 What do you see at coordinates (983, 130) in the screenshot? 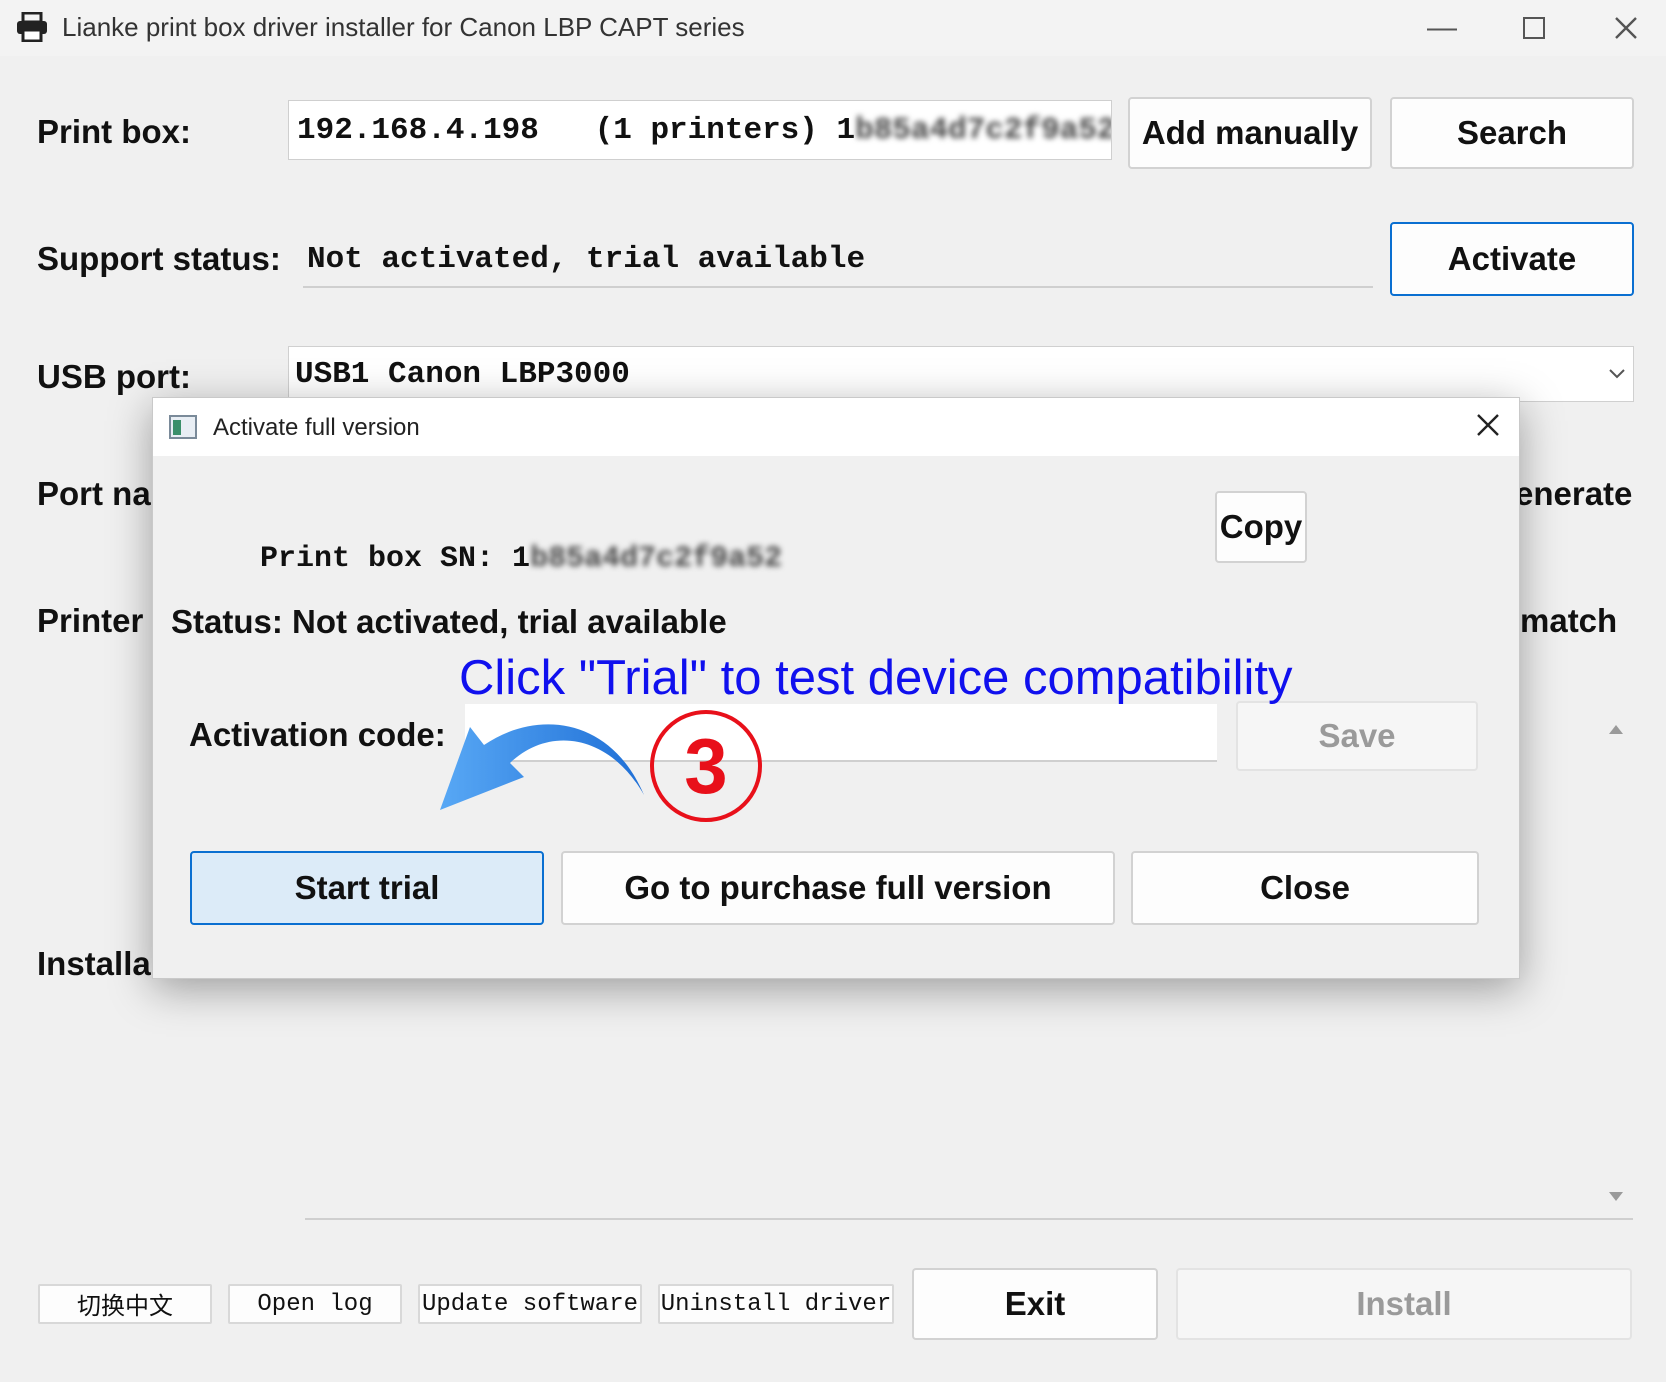
I see `print-box-sn-blurred: b85a4d7c2f9a52` at bounding box center [983, 130].